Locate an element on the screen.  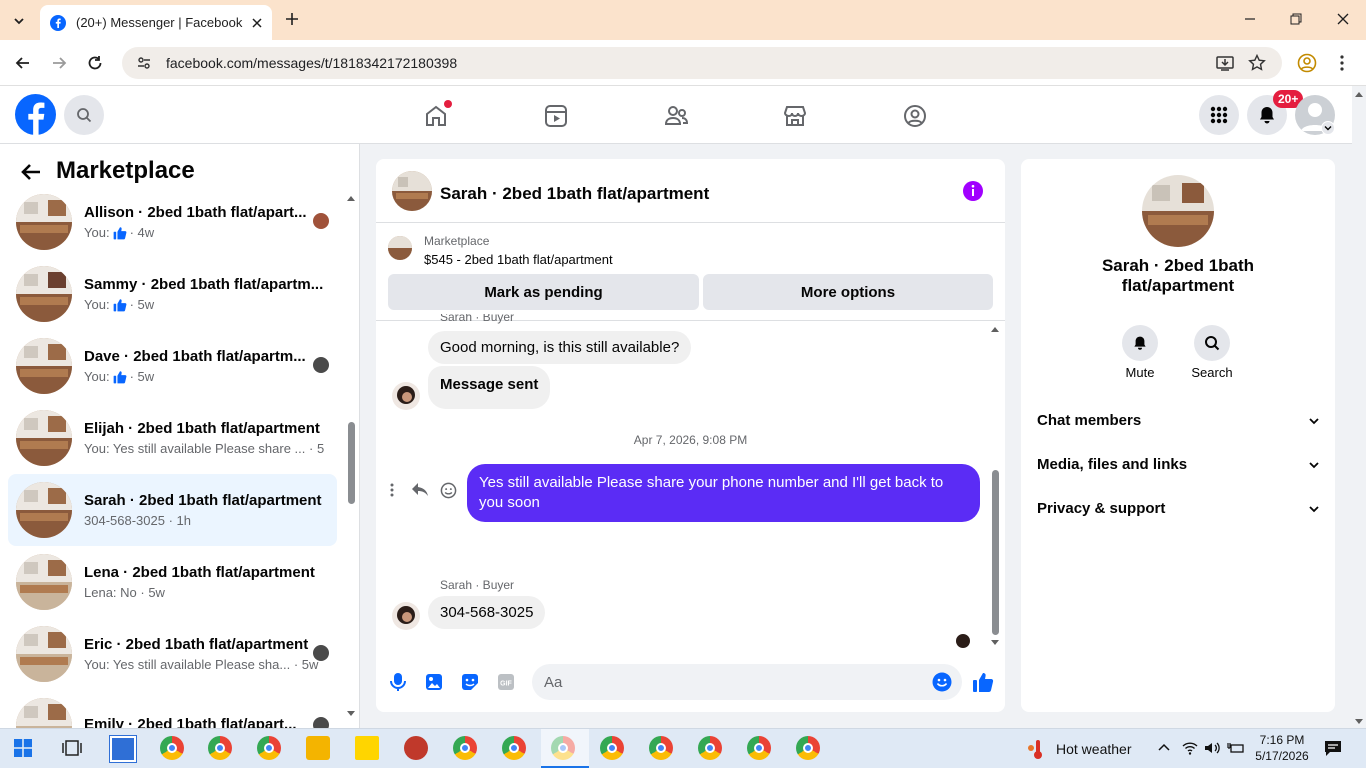
more-options-button: More options is located at coordinates (848, 292).